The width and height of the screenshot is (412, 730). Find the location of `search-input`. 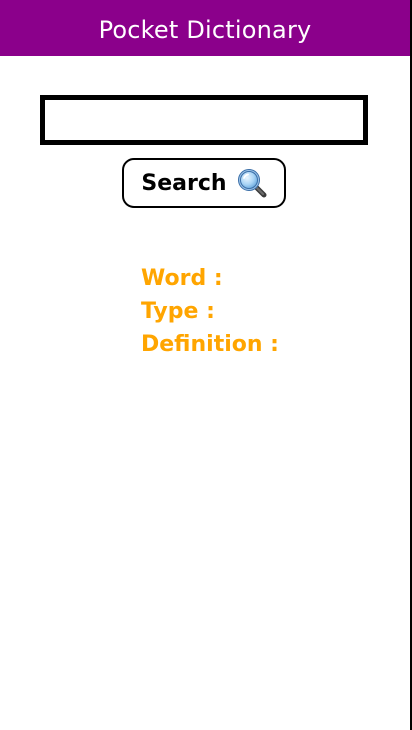

search-input is located at coordinates (204, 120).